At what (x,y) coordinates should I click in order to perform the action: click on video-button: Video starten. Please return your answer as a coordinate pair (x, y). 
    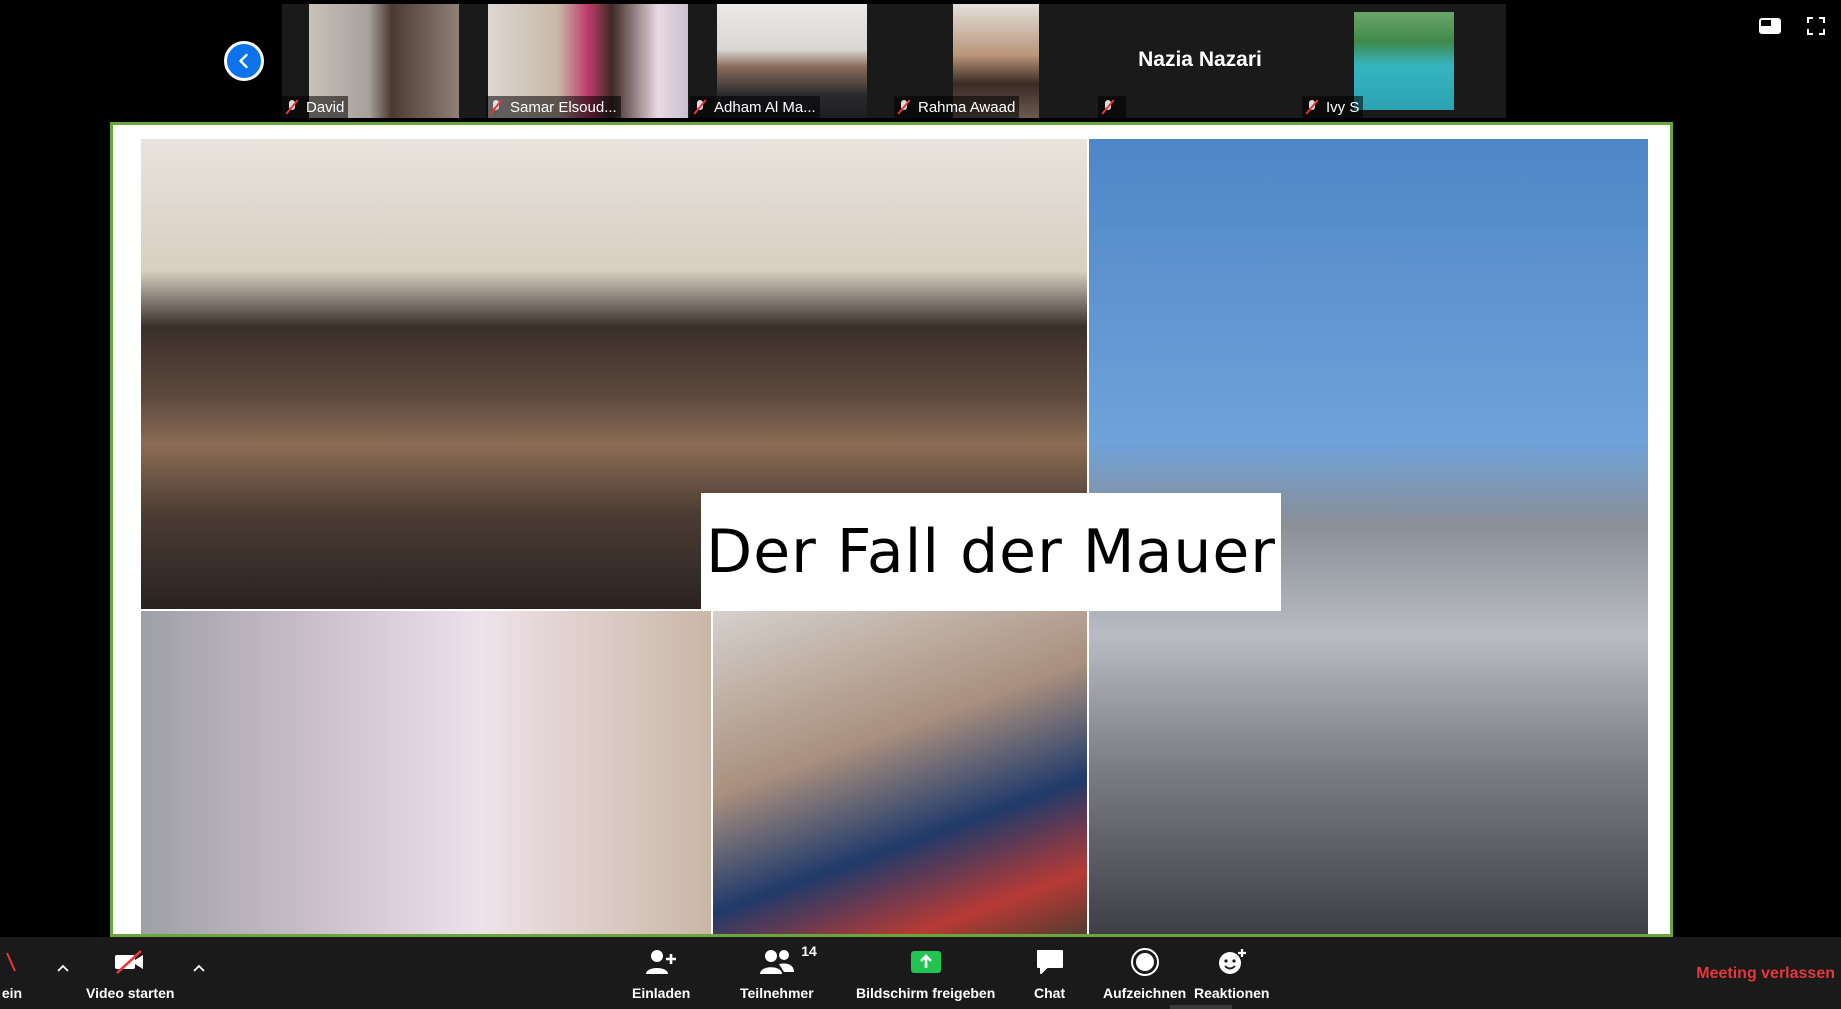
    Looking at the image, I should click on (130, 974).